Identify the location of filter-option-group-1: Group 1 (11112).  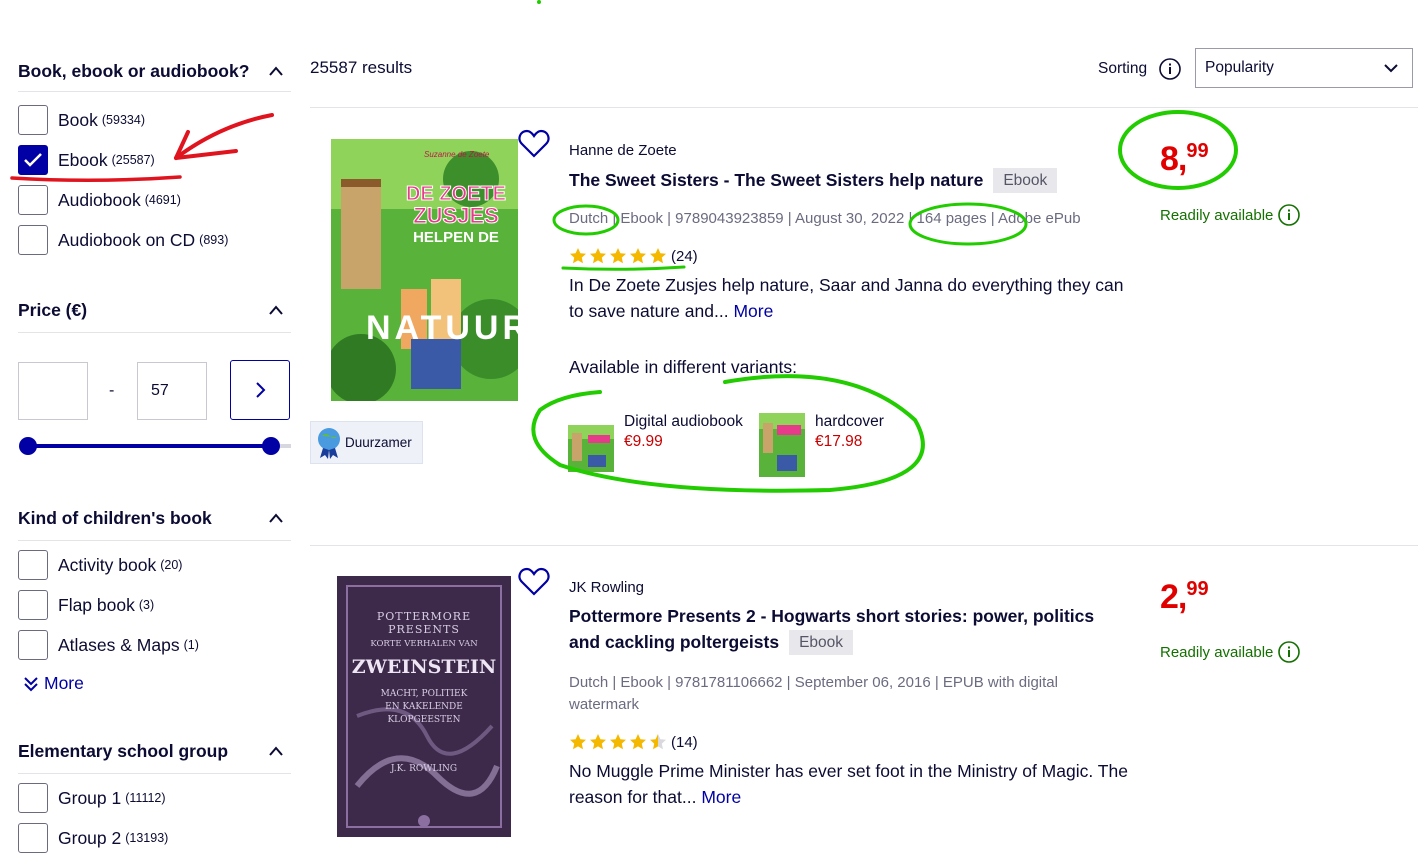
(92, 798).